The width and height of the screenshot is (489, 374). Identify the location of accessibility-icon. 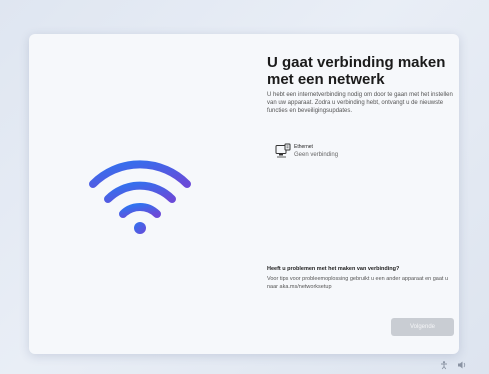
(444, 365).